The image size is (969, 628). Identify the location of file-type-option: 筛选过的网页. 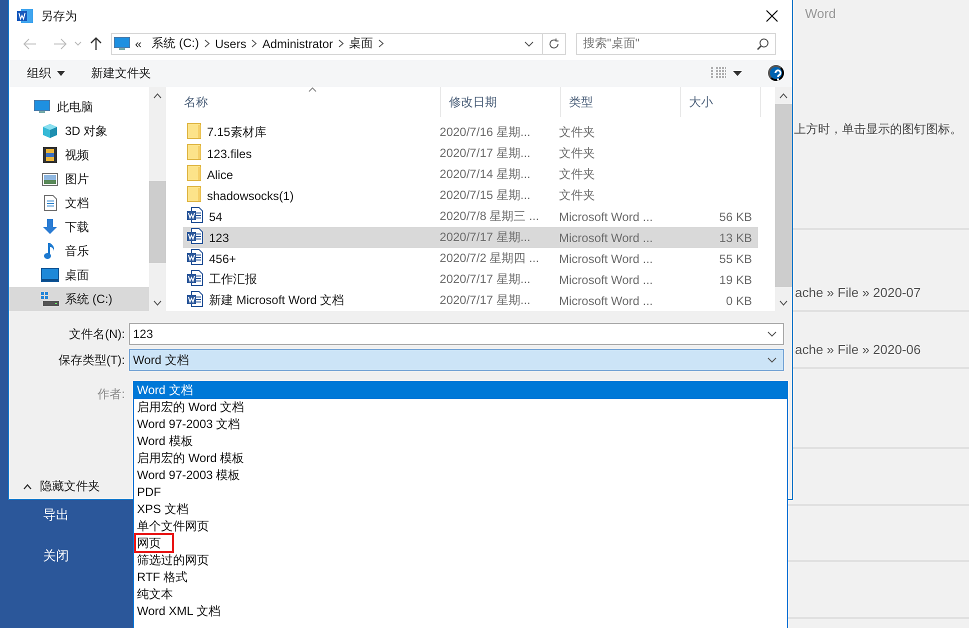
(460, 560).